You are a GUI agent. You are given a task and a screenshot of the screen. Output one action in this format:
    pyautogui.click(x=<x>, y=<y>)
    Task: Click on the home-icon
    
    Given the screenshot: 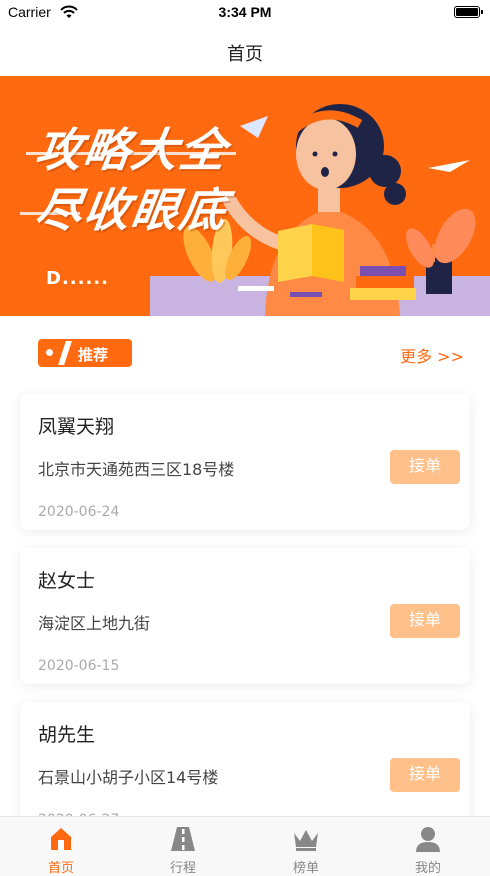 What is the action you would take?
    pyautogui.click(x=61, y=839)
    